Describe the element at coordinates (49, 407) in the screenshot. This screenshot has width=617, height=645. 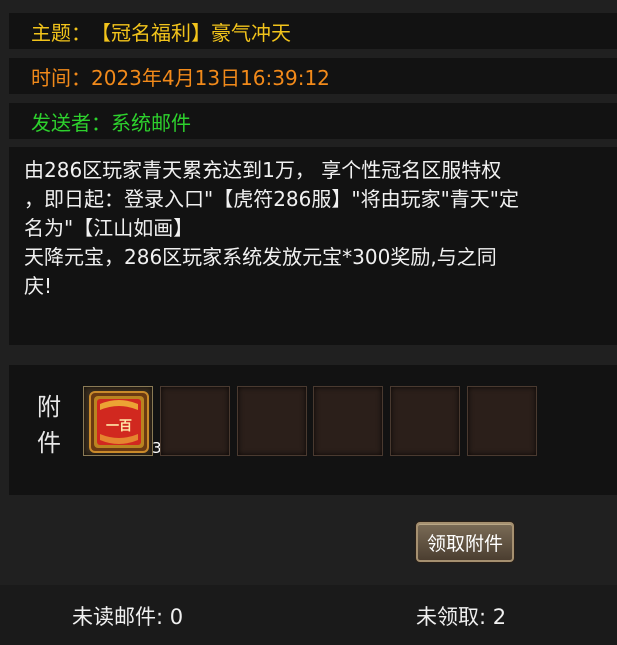
I see `attachments-label-char: 附` at that location.